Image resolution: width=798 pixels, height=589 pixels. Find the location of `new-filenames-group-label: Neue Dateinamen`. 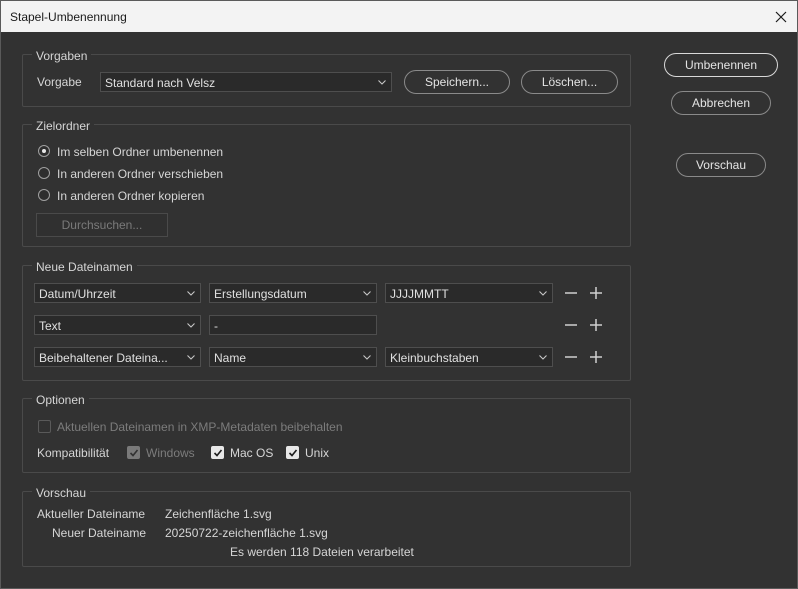

new-filenames-group-label: Neue Dateinamen is located at coordinates (84, 267).